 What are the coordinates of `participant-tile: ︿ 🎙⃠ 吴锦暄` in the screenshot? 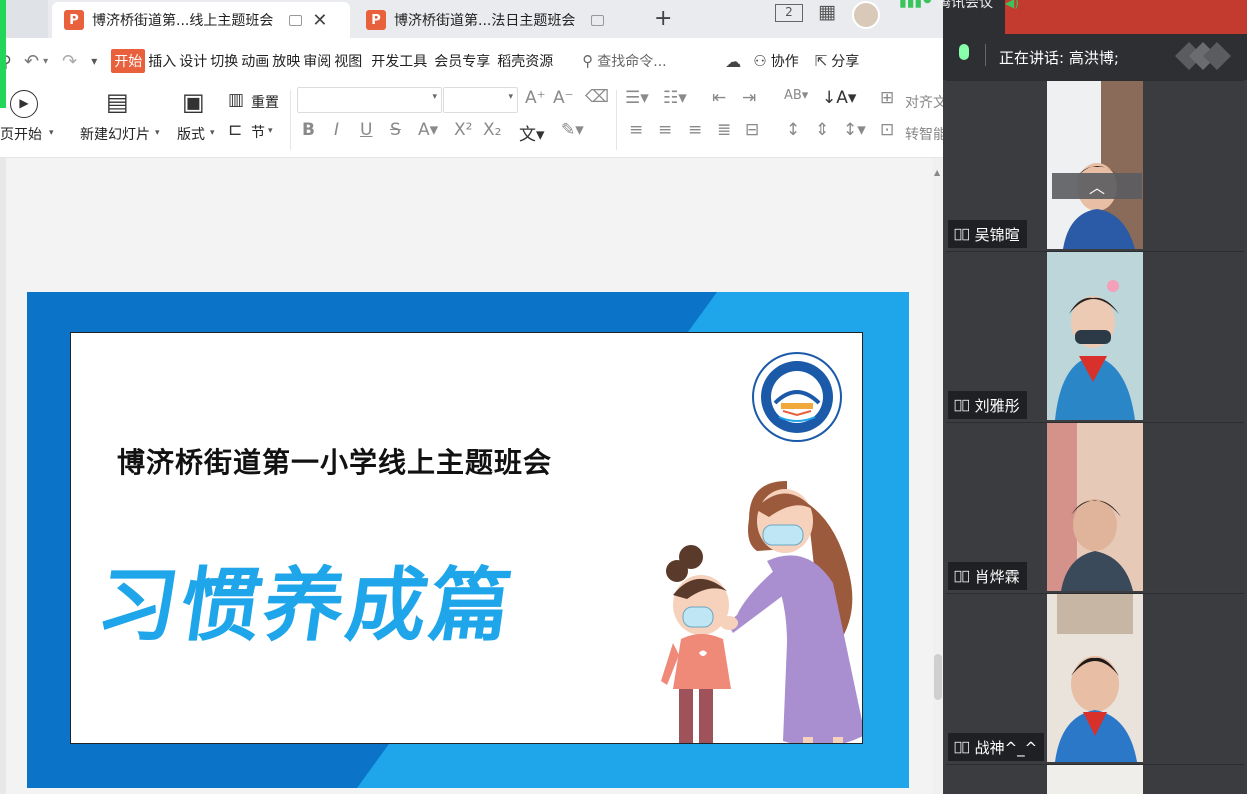 It's located at (1095, 164).